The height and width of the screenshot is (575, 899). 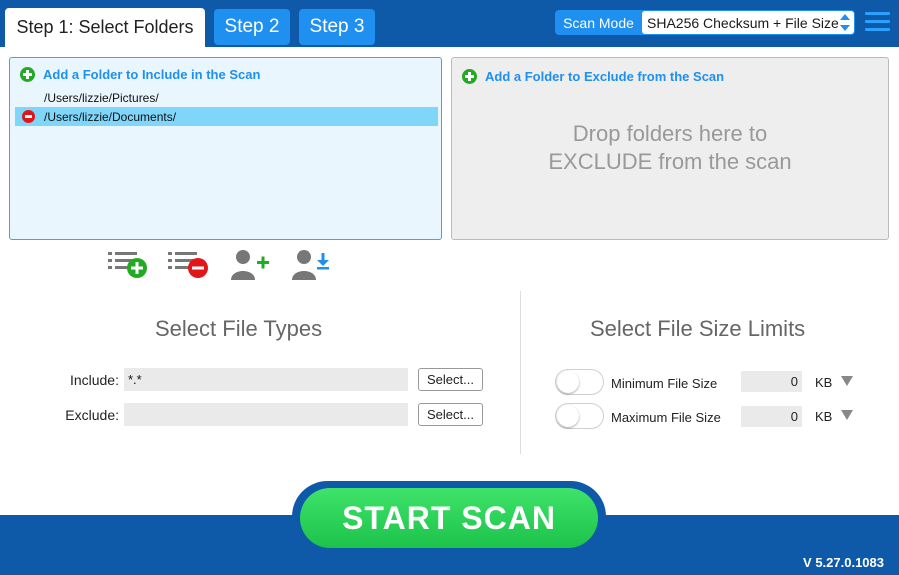 What do you see at coordinates (664, 383) in the screenshot?
I see `min-size-label: Minimum File Size` at bounding box center [664, 383].